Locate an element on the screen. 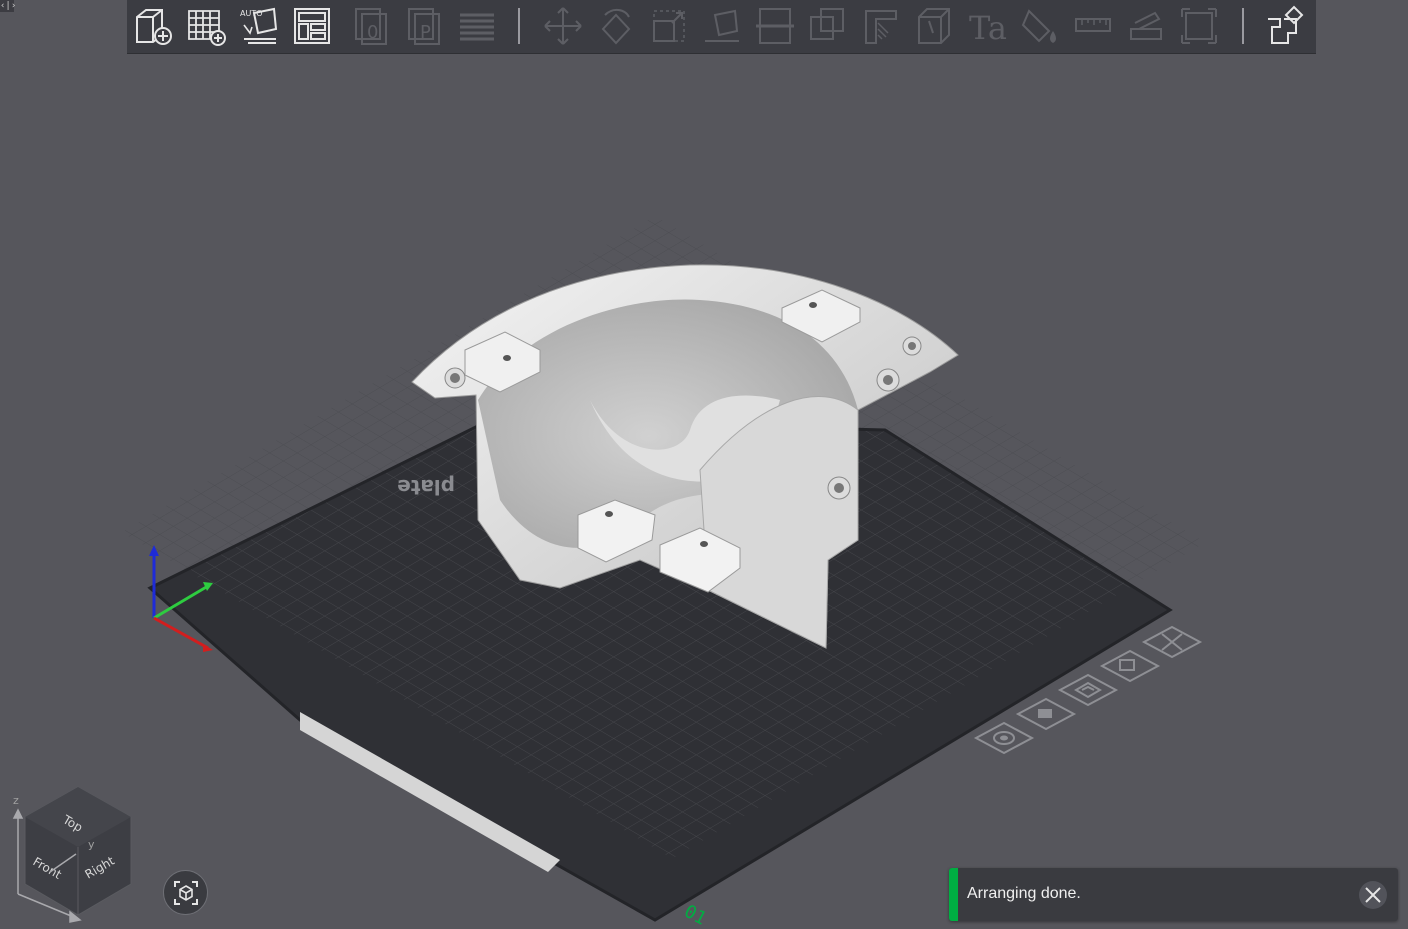  lay-on-face-button is located at coordinates (722, 26).